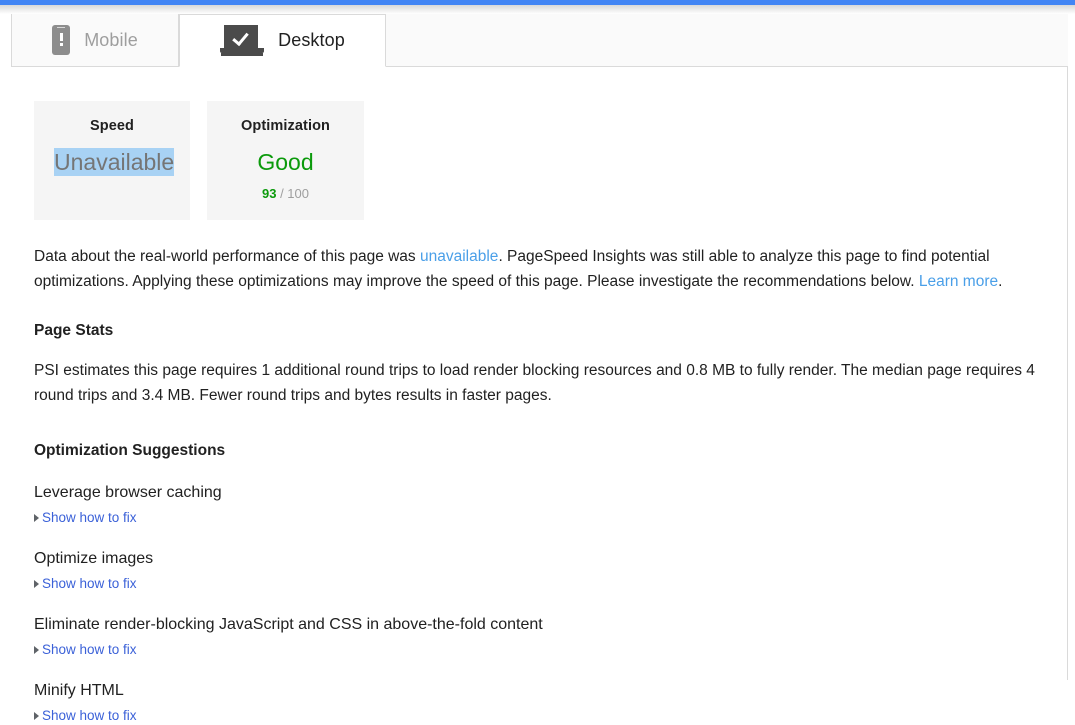 The image size is (1075, 725). What do you see at coordinates (1000, 281) in the screenshot?
I see `intro-text-after: .` at bounding box center [1000, 281].